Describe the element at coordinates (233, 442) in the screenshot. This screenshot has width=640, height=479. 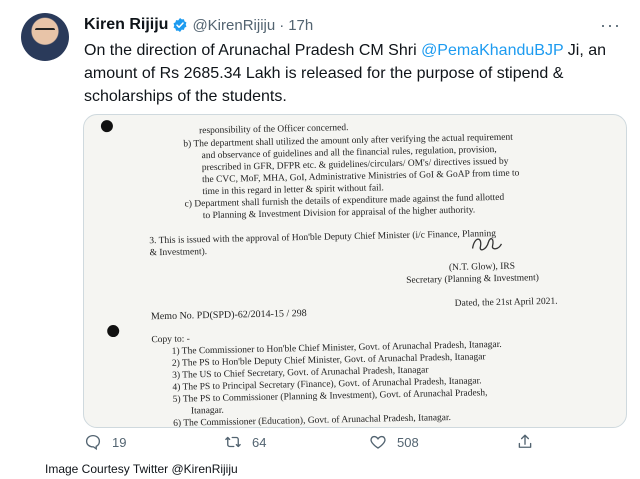
I see `retweet-icon` at that location.